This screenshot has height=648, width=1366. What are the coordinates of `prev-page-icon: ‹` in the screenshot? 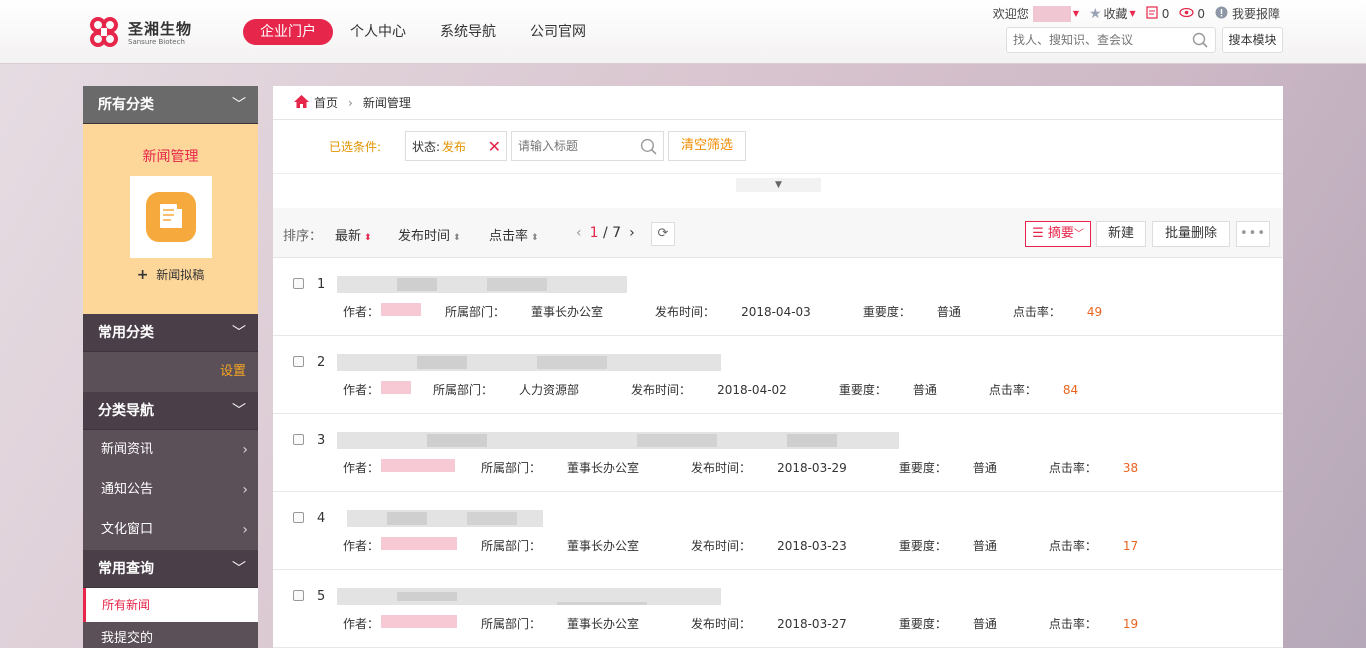 It's located at (579, 233).